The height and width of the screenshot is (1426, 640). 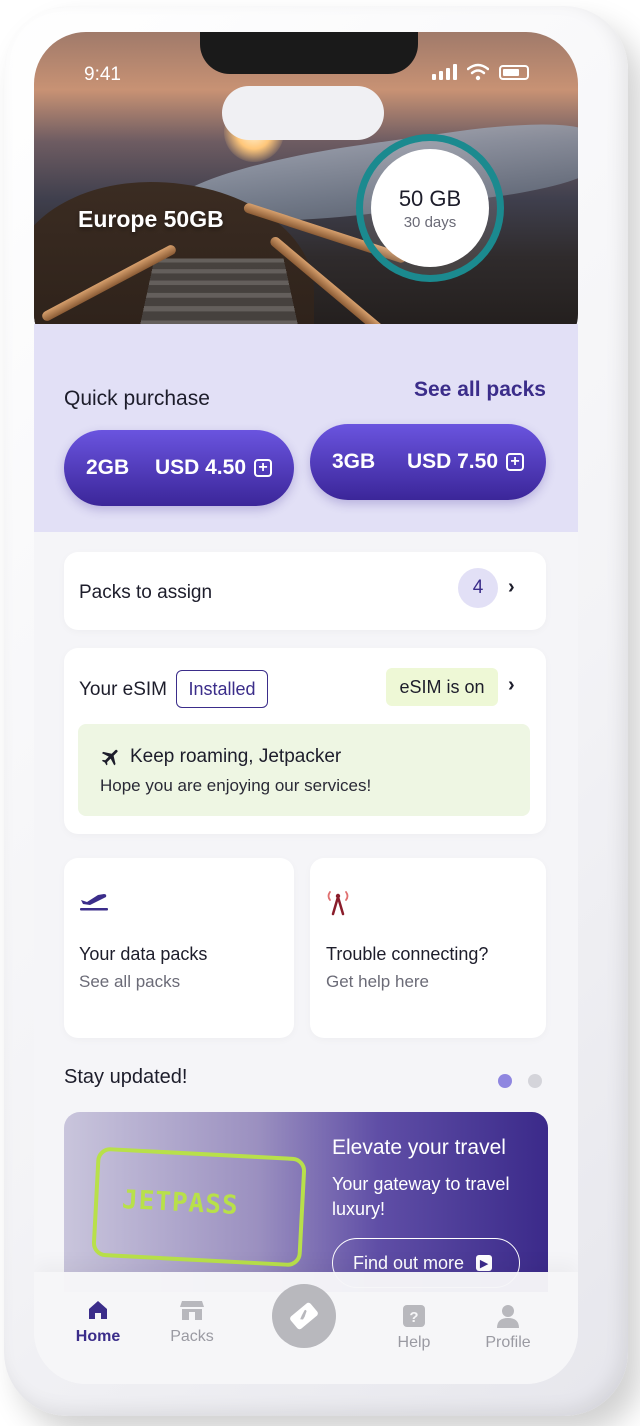 I want to click on ticket-center-button, so click(x=304, y=1316).